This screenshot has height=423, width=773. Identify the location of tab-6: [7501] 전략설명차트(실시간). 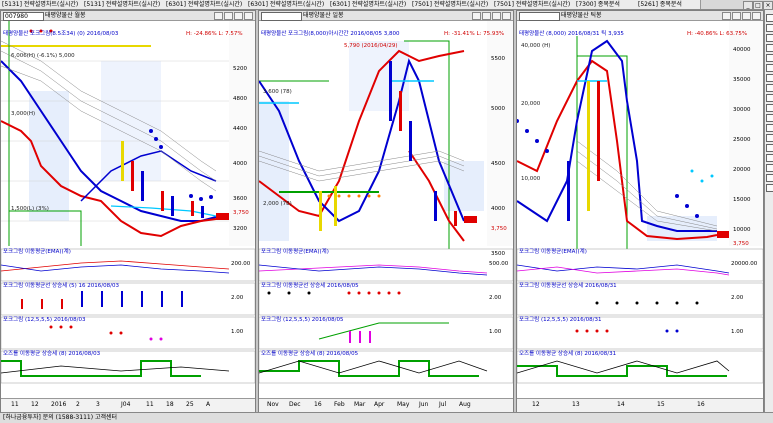
(534, 4).